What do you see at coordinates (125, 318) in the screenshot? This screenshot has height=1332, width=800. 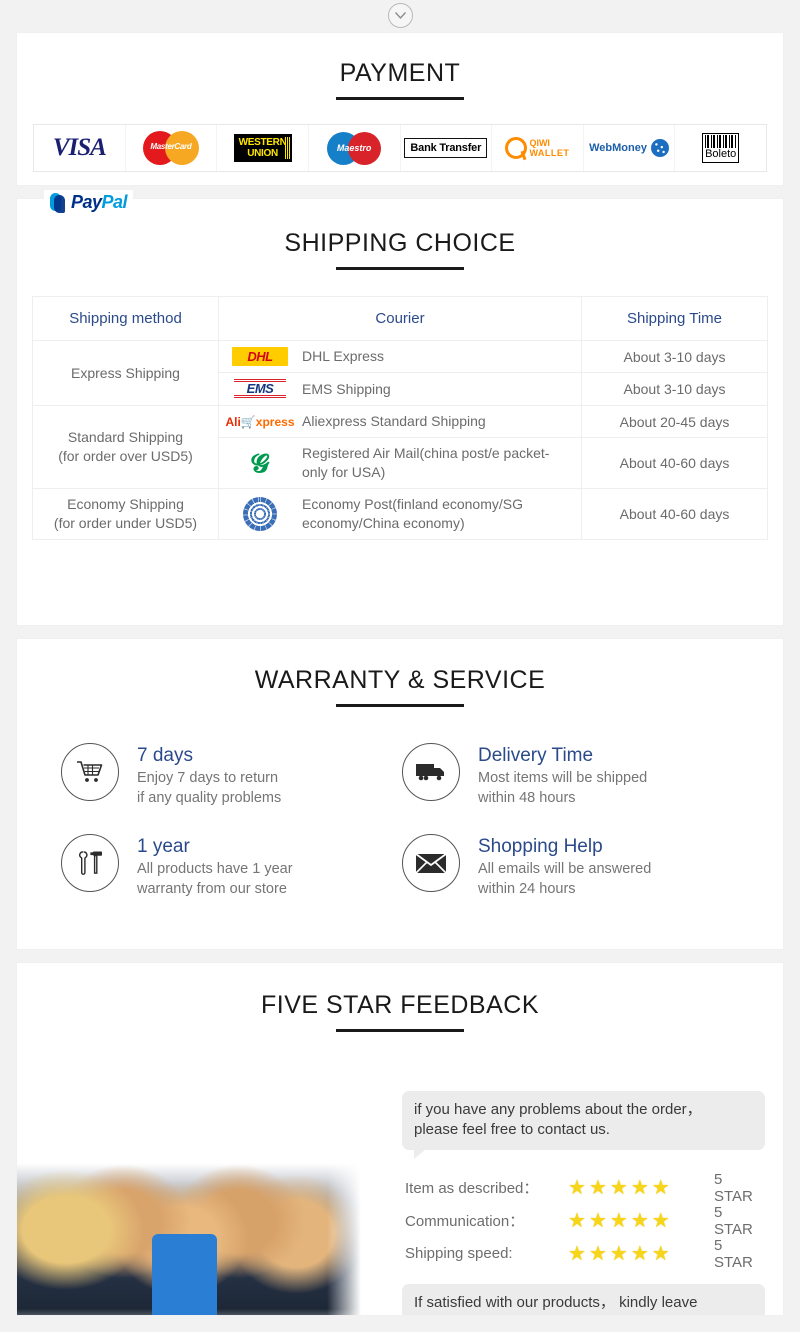 I see `header-shipping-method: Shipping method` at bounding box center [125, 318].